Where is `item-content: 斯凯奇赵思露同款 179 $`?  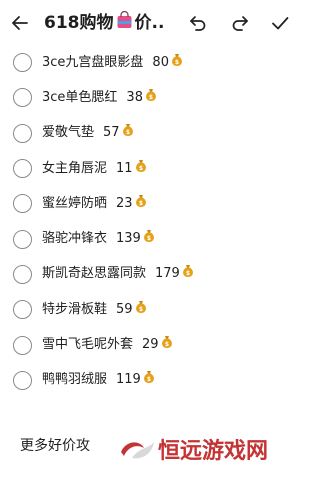 item-content: 斯凯奇赵思露同款 179 $ is located at coordinates (118, 274).